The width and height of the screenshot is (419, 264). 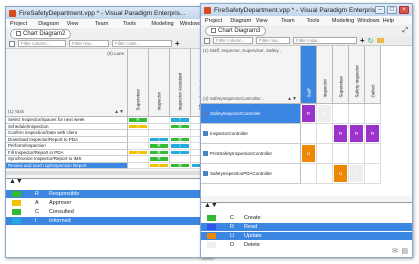 I want to click on row-header: InspectorController, so click(x=251, y=134).